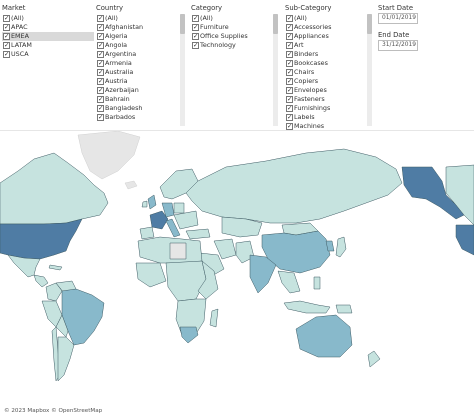 This screenshot has width=474, height=416. What do you see at coordinates (179, 208) in the screenshot?
I see `country-poland` at bounding box center [179, 208].